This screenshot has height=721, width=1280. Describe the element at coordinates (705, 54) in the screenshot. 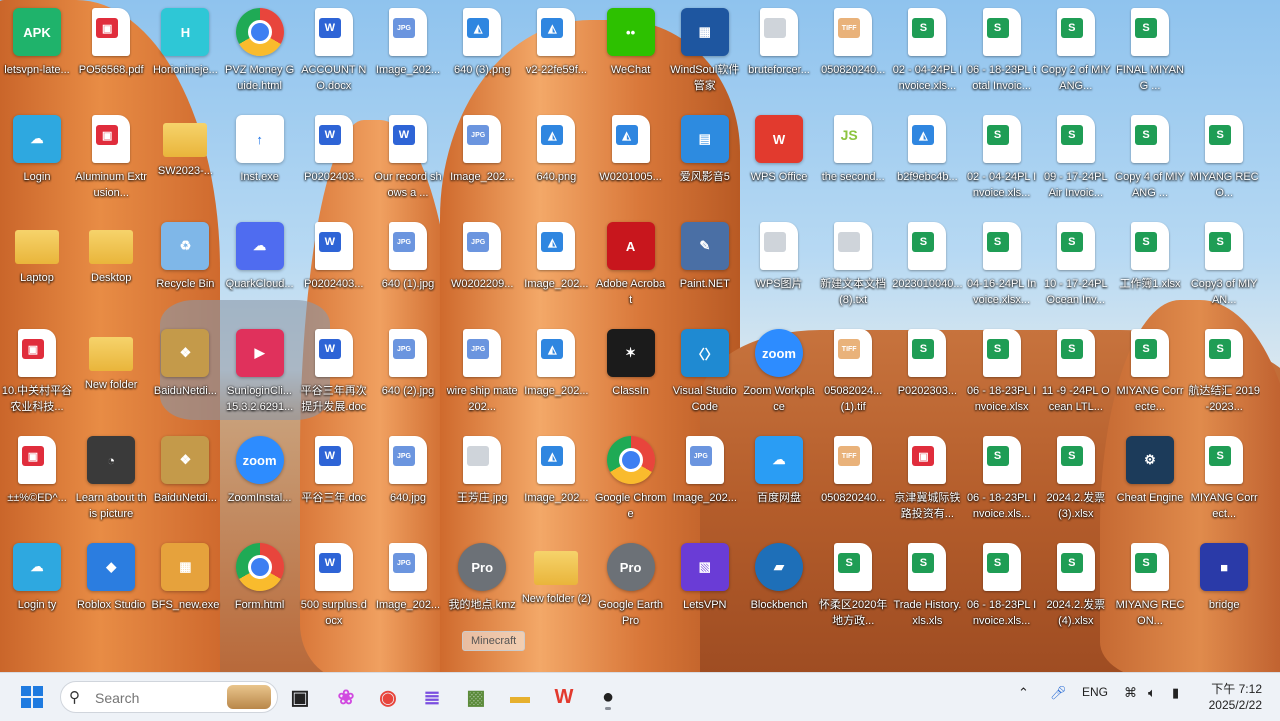

I see `desktop-icon: ▦ WindSoul软件管家` at that location.